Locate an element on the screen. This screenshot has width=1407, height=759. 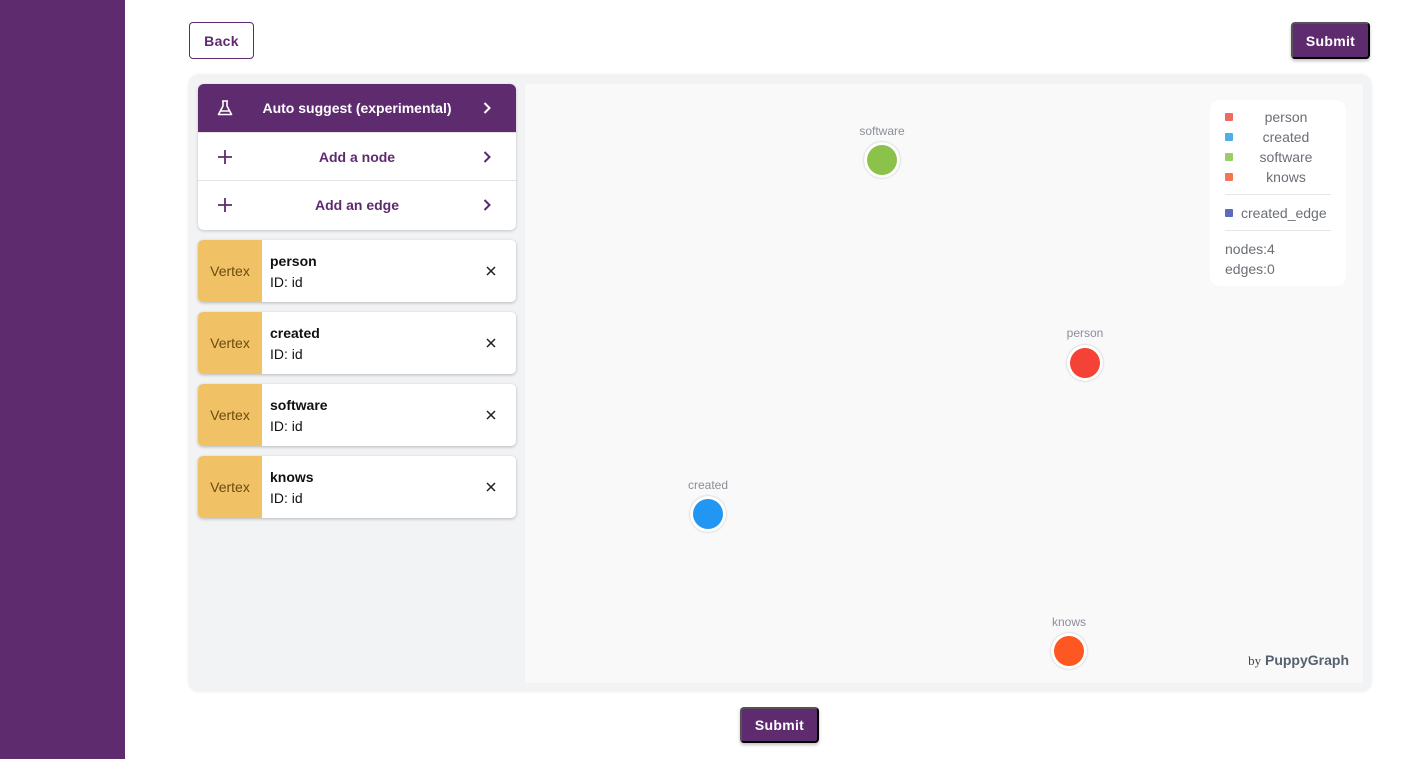
add-edge-button: Add an edge is located at coordinates (357, 204).